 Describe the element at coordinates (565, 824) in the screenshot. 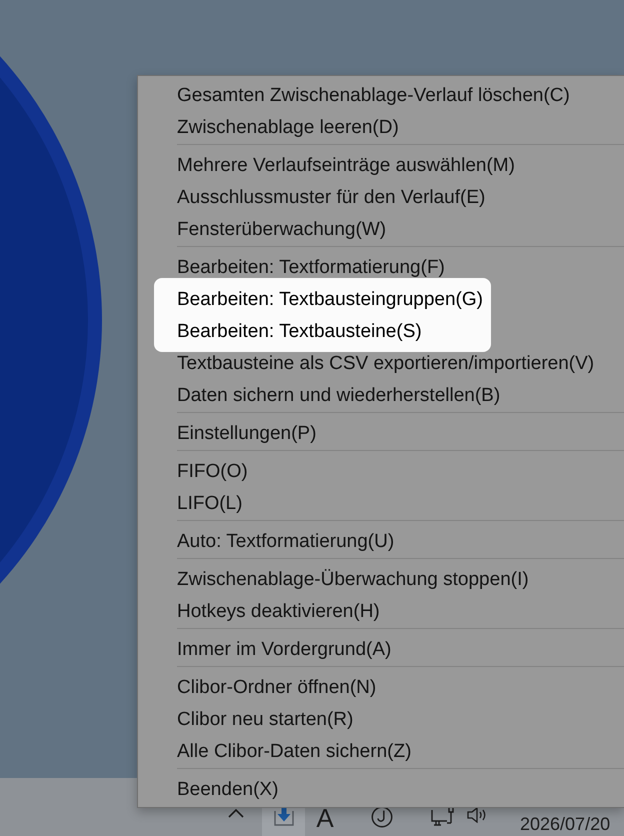

I see `date-text: 2026/07/20` at that location.